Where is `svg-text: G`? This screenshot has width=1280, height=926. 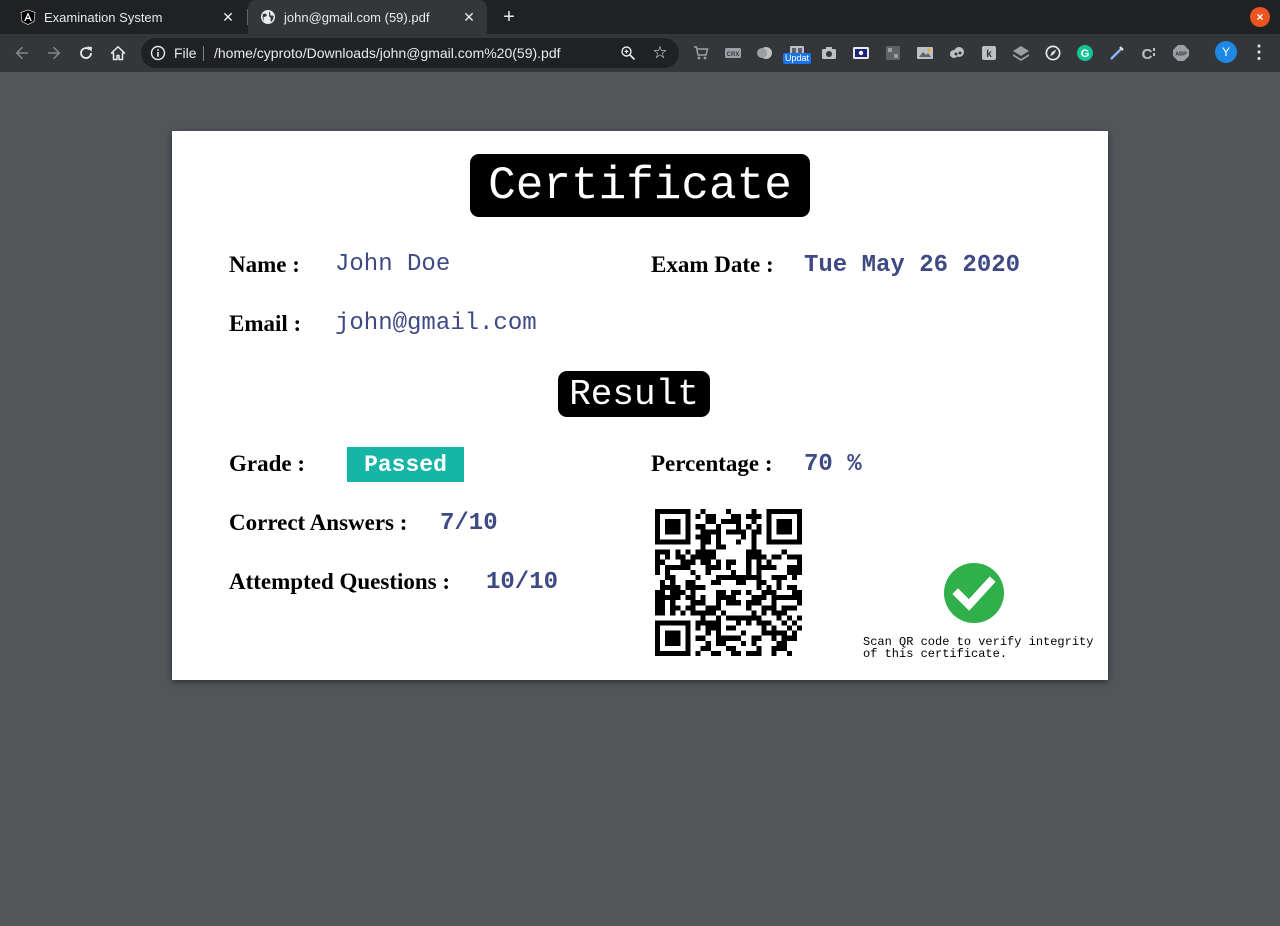 svg-text: G is located at coordinates (1085, 54).